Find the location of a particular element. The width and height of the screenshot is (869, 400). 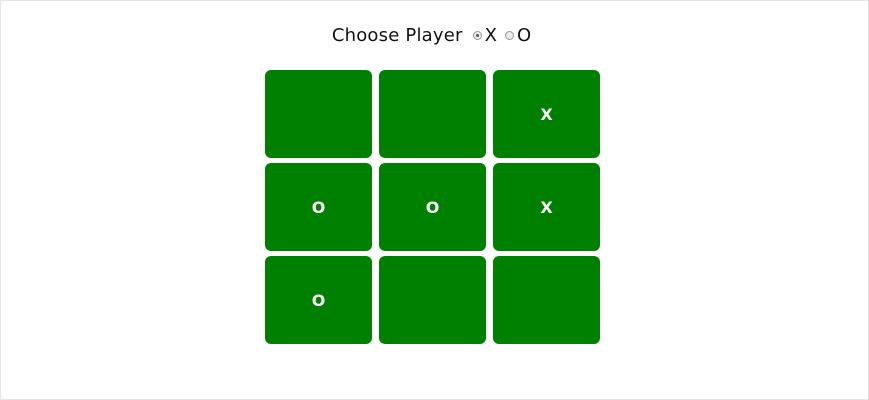

radio-x-label: X is located at coordinates (491, 35).